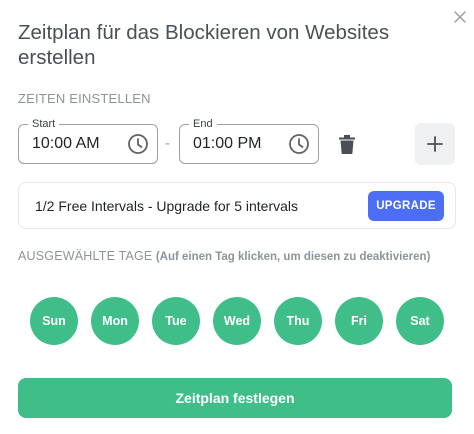 The width and height of the screenshot is (474, 434). Describe the element at coordinates (176, 321) in the screenshot. I see `day-toggle-tue: Tue` at that location.